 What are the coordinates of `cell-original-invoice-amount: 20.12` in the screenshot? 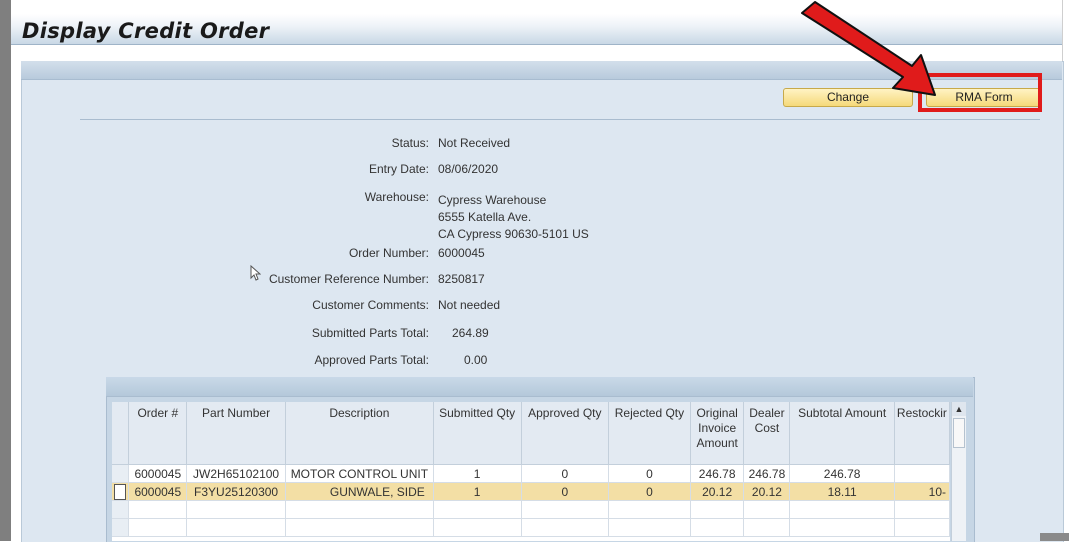 It's located at (717, 491).